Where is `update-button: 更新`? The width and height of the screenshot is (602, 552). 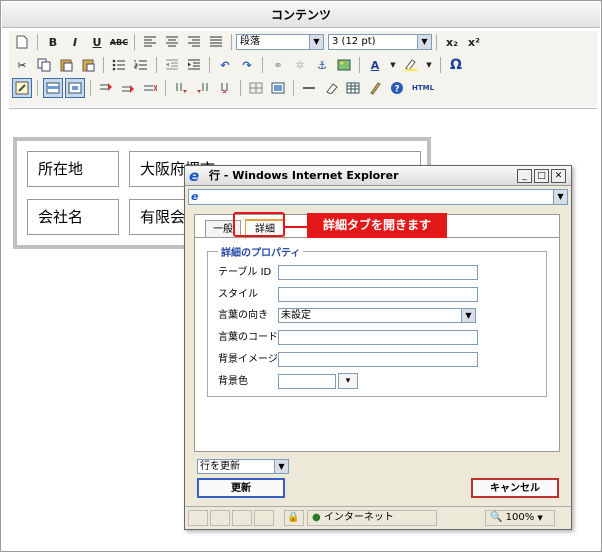 update-button: 更新 is located at coordinates (241, 488).